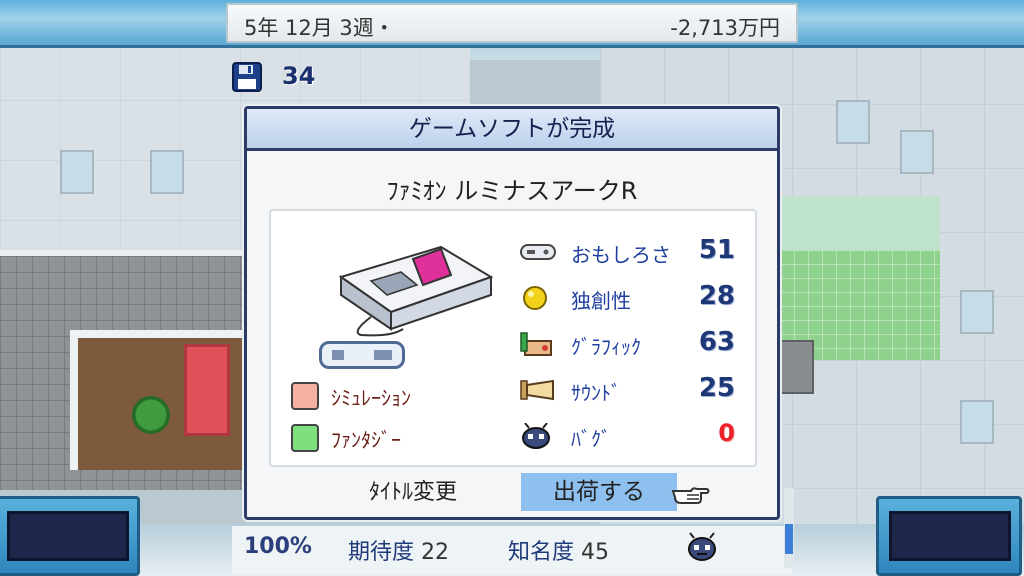 The image size is (1024, 576). Describe the element at coordinates (591, 439) in the screenshot. I see `stat-label: ﾊﾞｸﾞ` at that location.